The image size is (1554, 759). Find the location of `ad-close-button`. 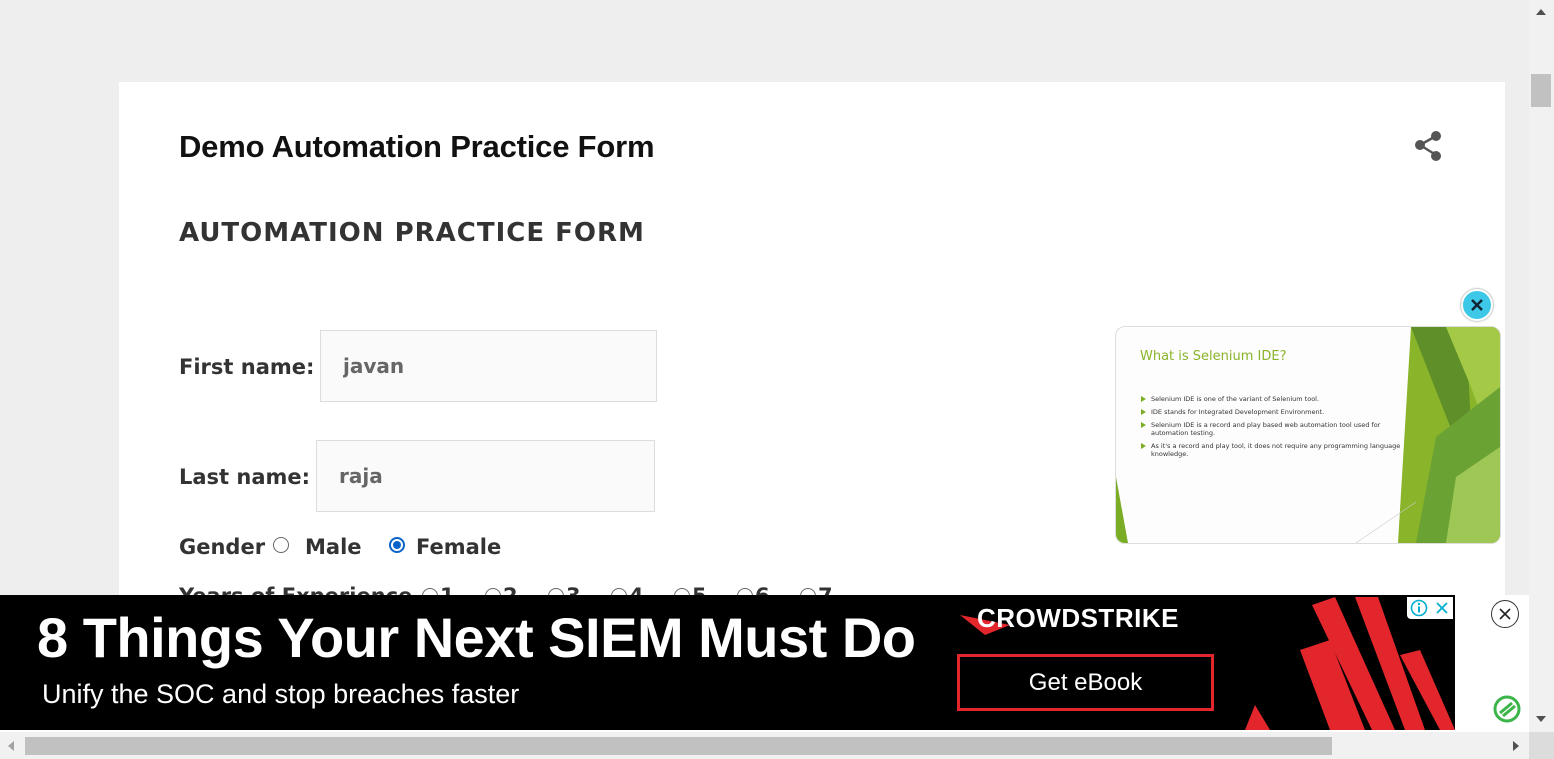

ad-close-button is located at coordinates (1505, 614).